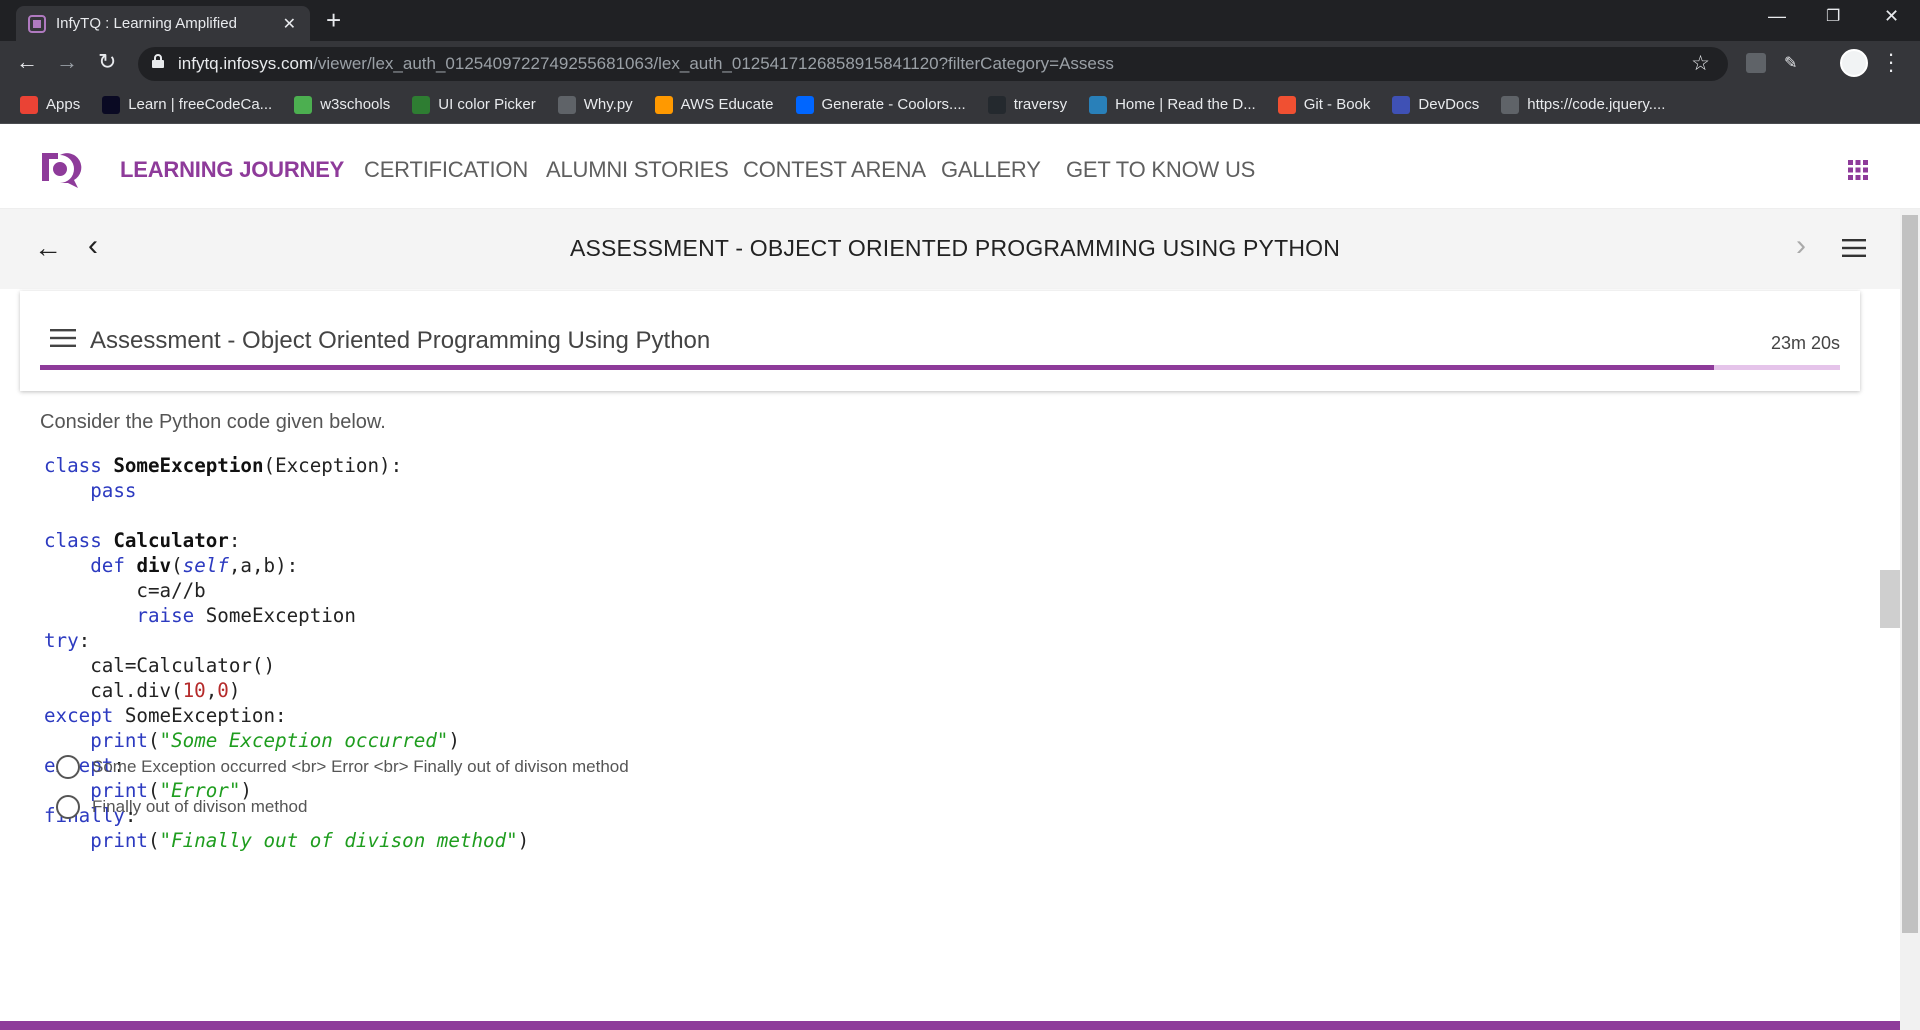 This screenshot has height=1030, width=1920. What do you see at coordinates (1098, 104) in the screenshot?
I see `readthedocs-icon` at bounding box center [1098, 104].